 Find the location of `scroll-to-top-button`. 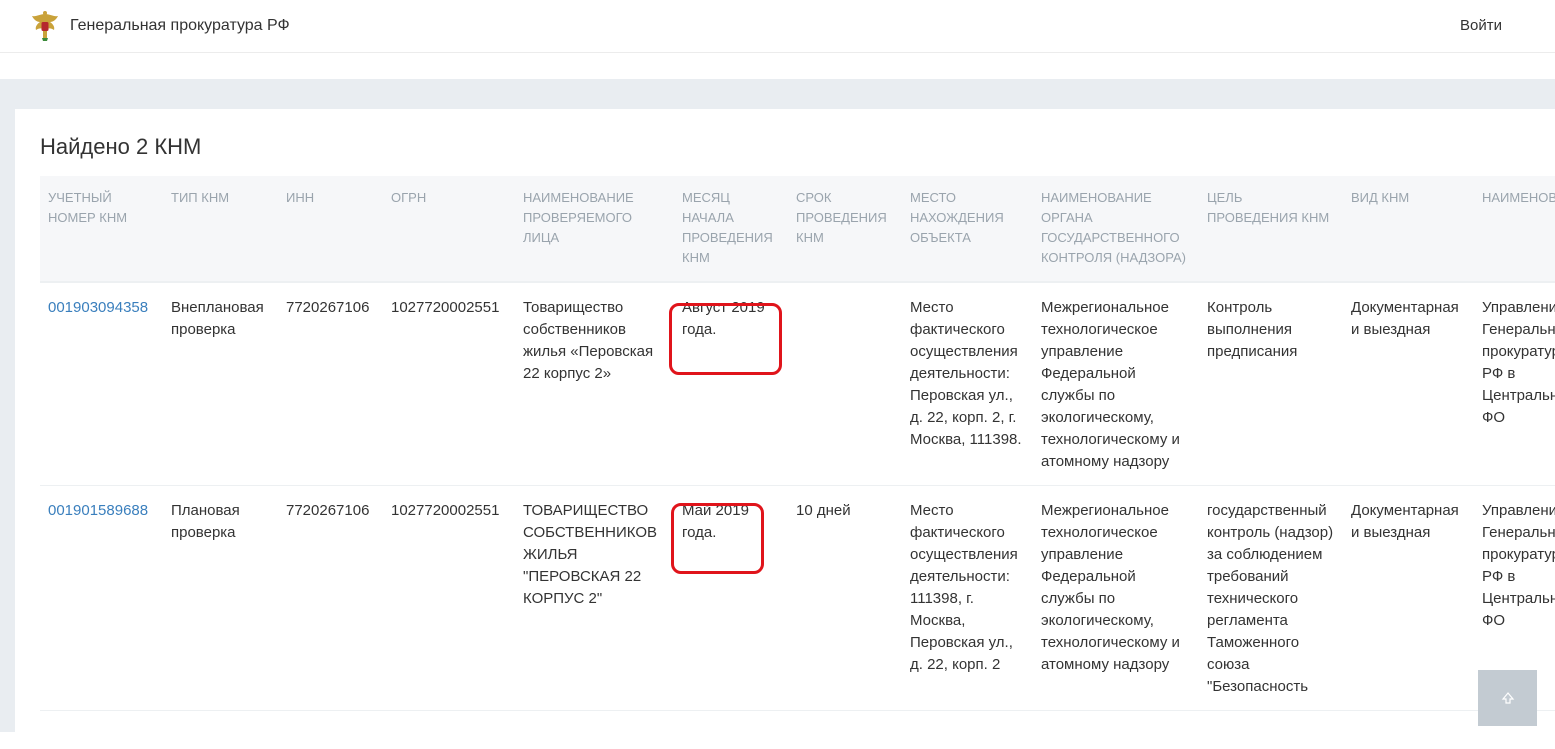

scroll-to-top-button is located at coordinates (1507, 698).